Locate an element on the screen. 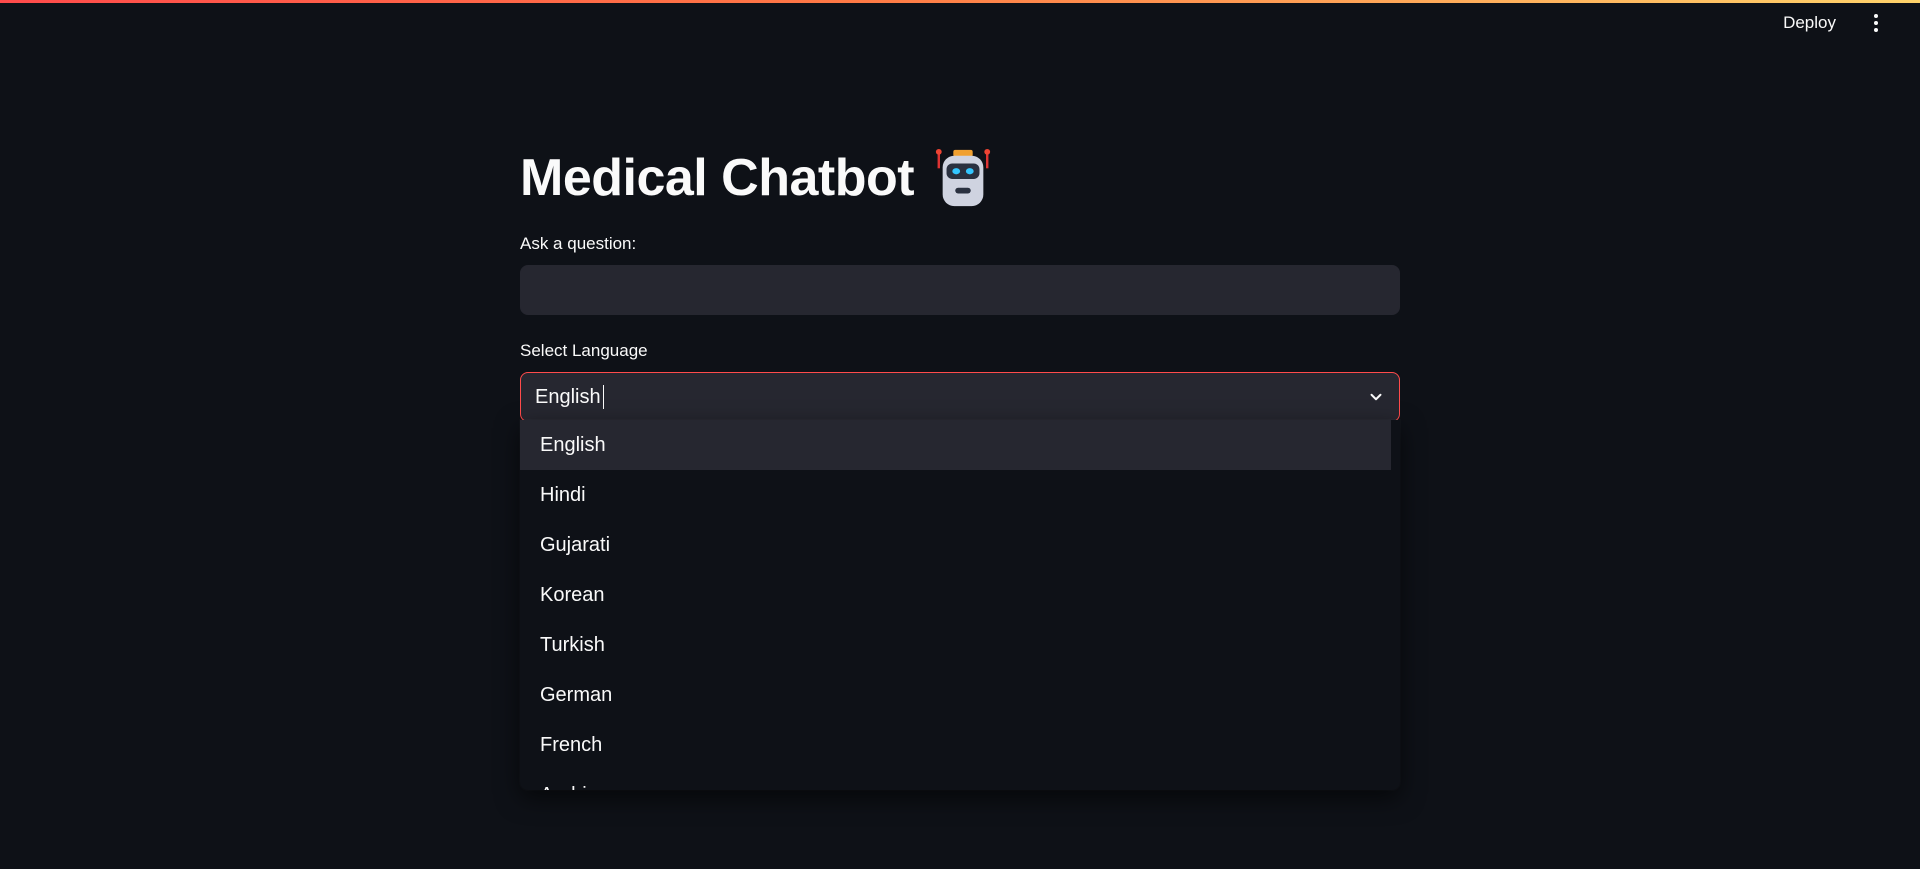 The image size is (1920, 869). question-input is located at coordinates (960, 290).